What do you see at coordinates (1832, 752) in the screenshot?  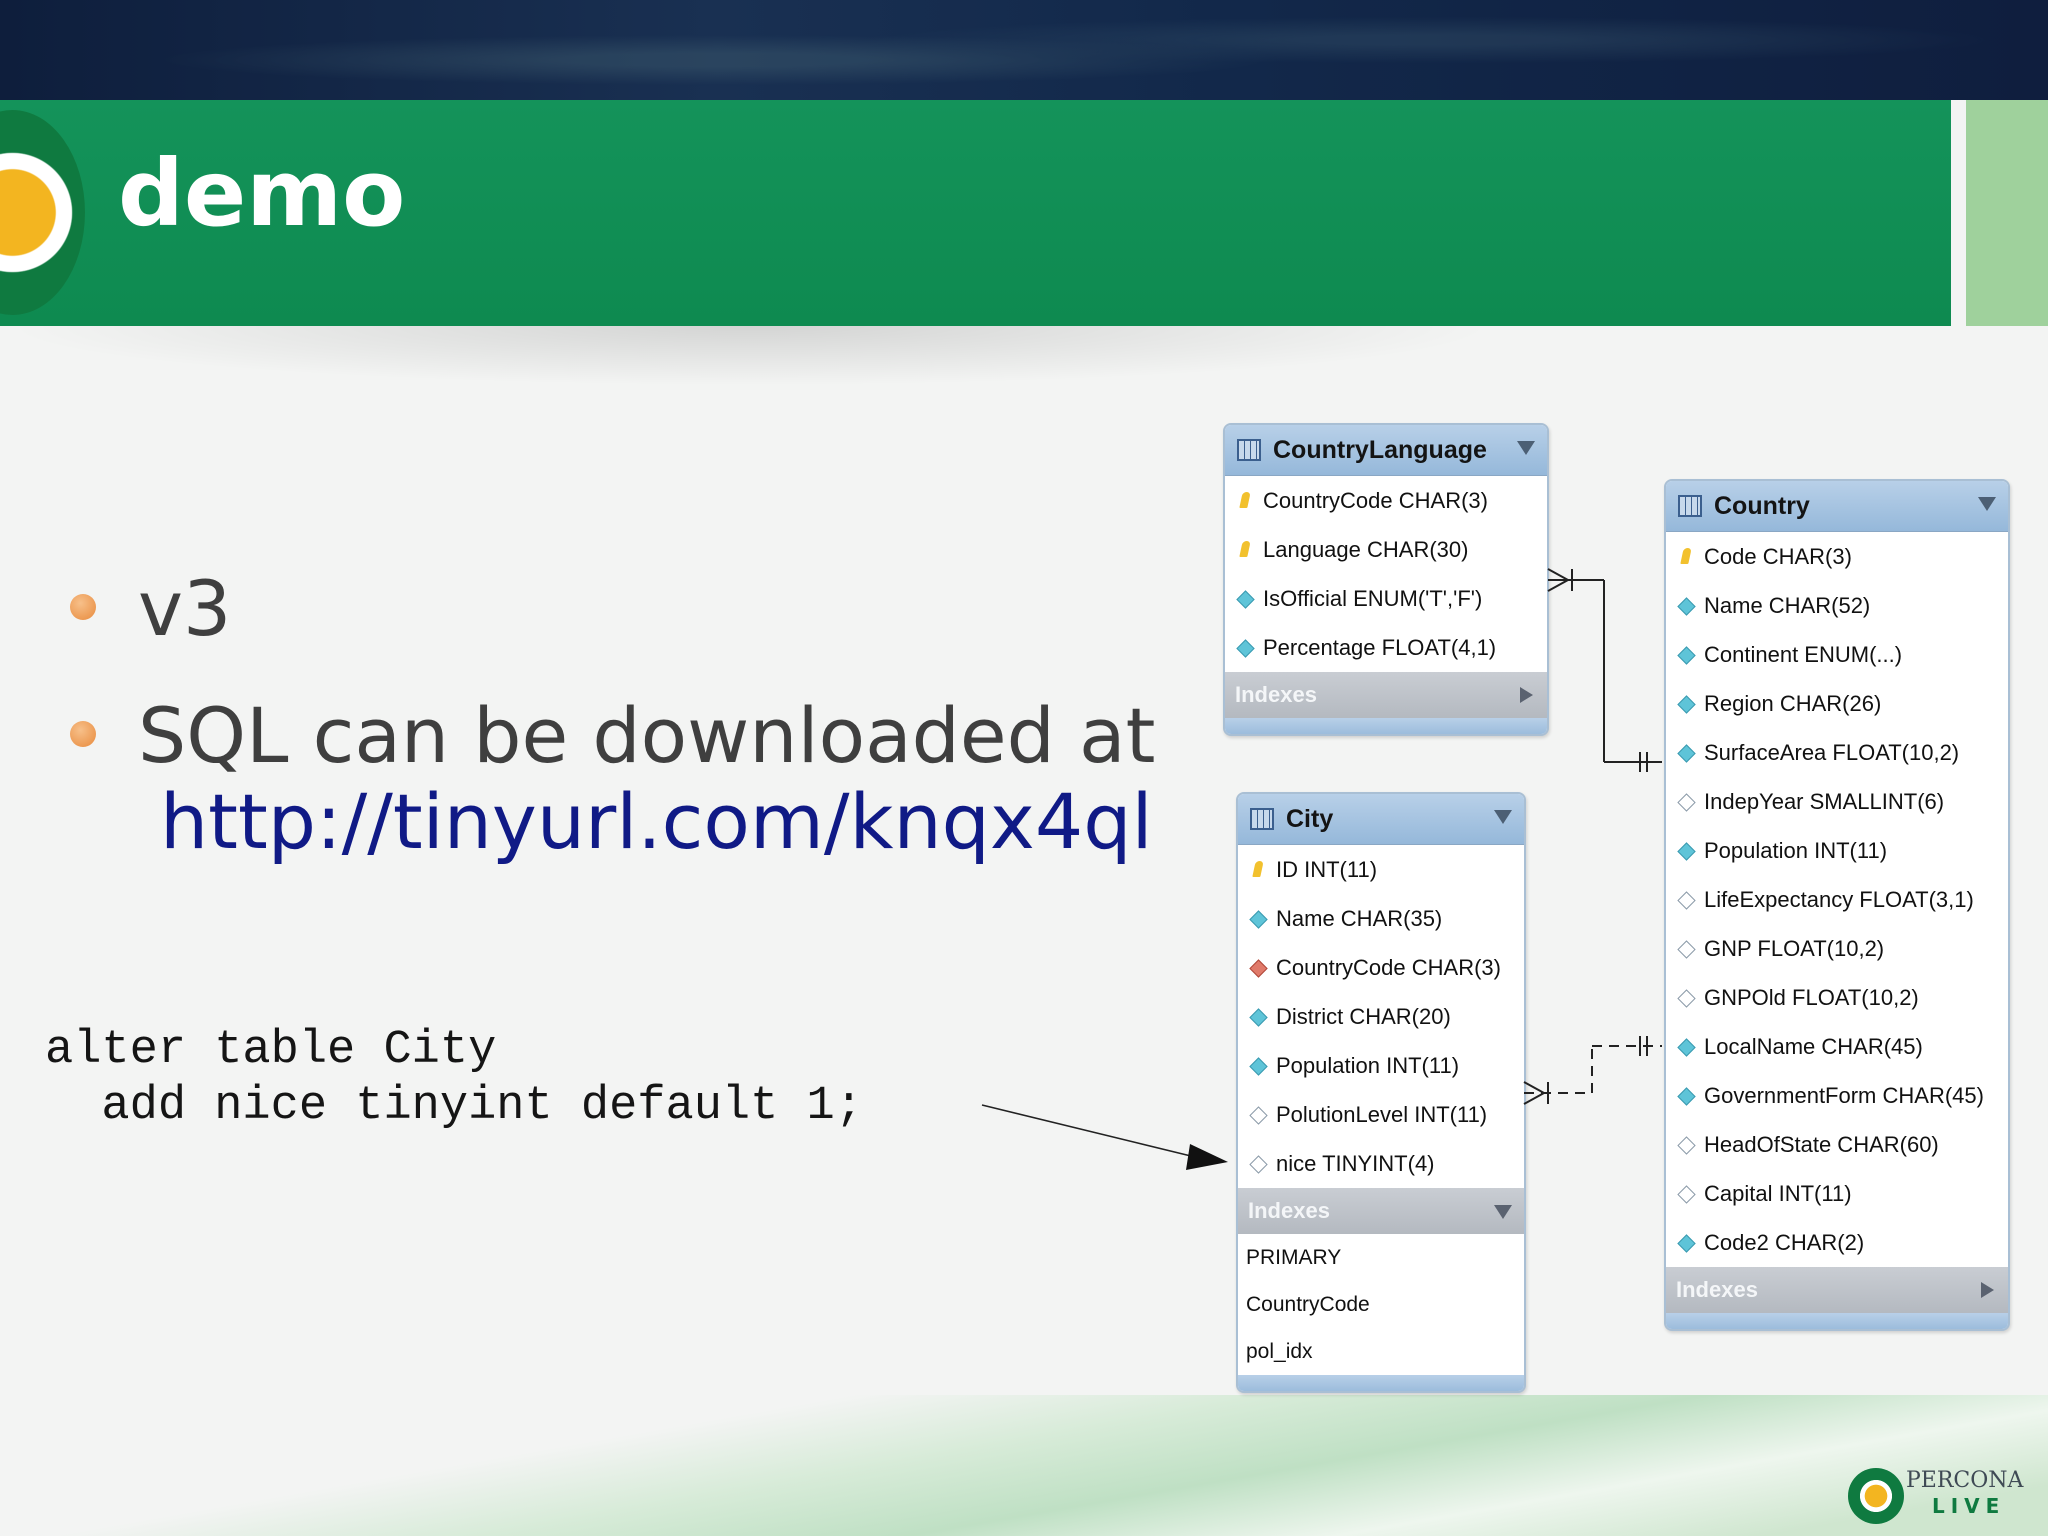 I see `column-label: SurfaceArea FLOAT(10,2)` at bounding box center [1832, 752].